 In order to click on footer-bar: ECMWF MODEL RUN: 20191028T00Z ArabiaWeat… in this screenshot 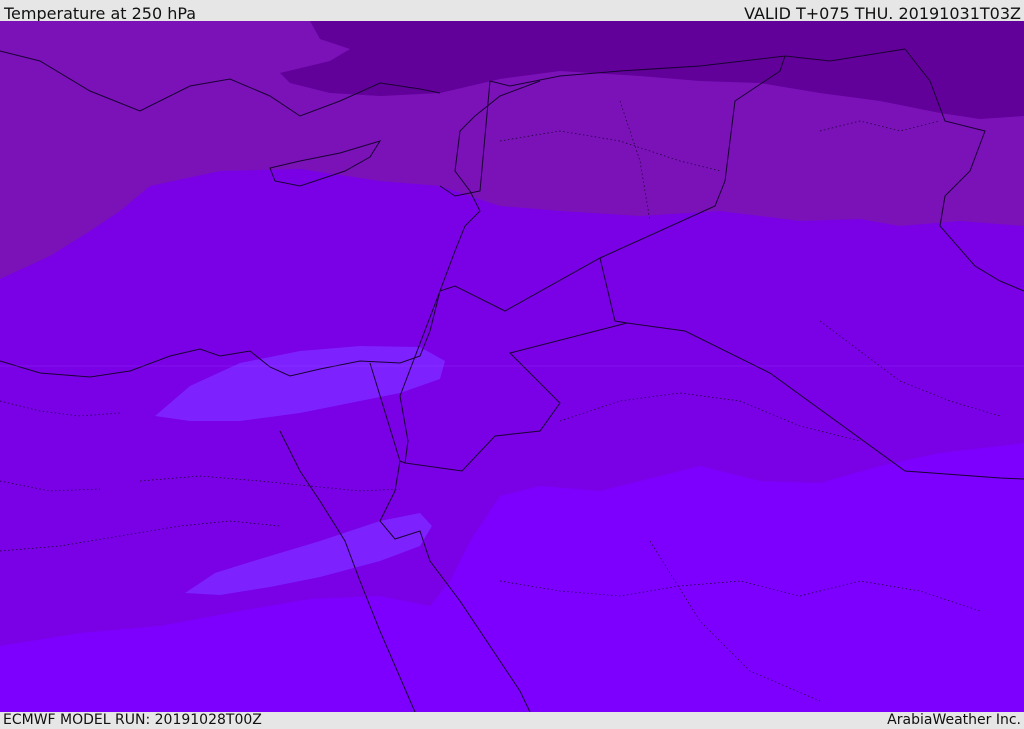, I will do `click(512, 720)`.